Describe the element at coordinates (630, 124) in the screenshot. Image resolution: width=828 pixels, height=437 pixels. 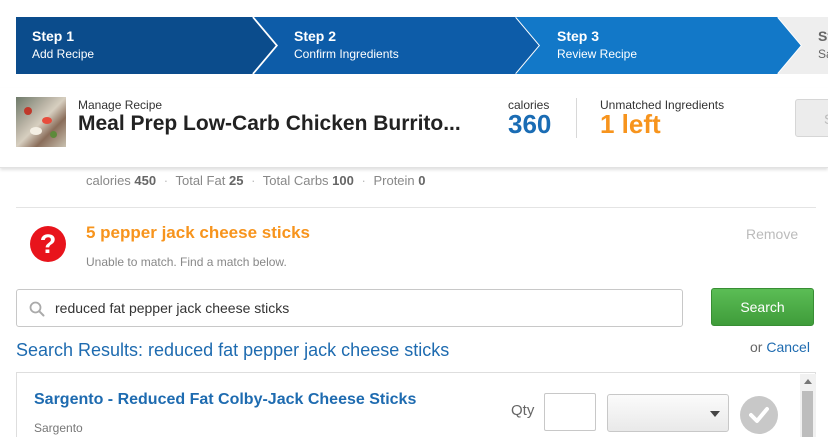
I see `unmatched-ingredients-value: 1 left` at that location.